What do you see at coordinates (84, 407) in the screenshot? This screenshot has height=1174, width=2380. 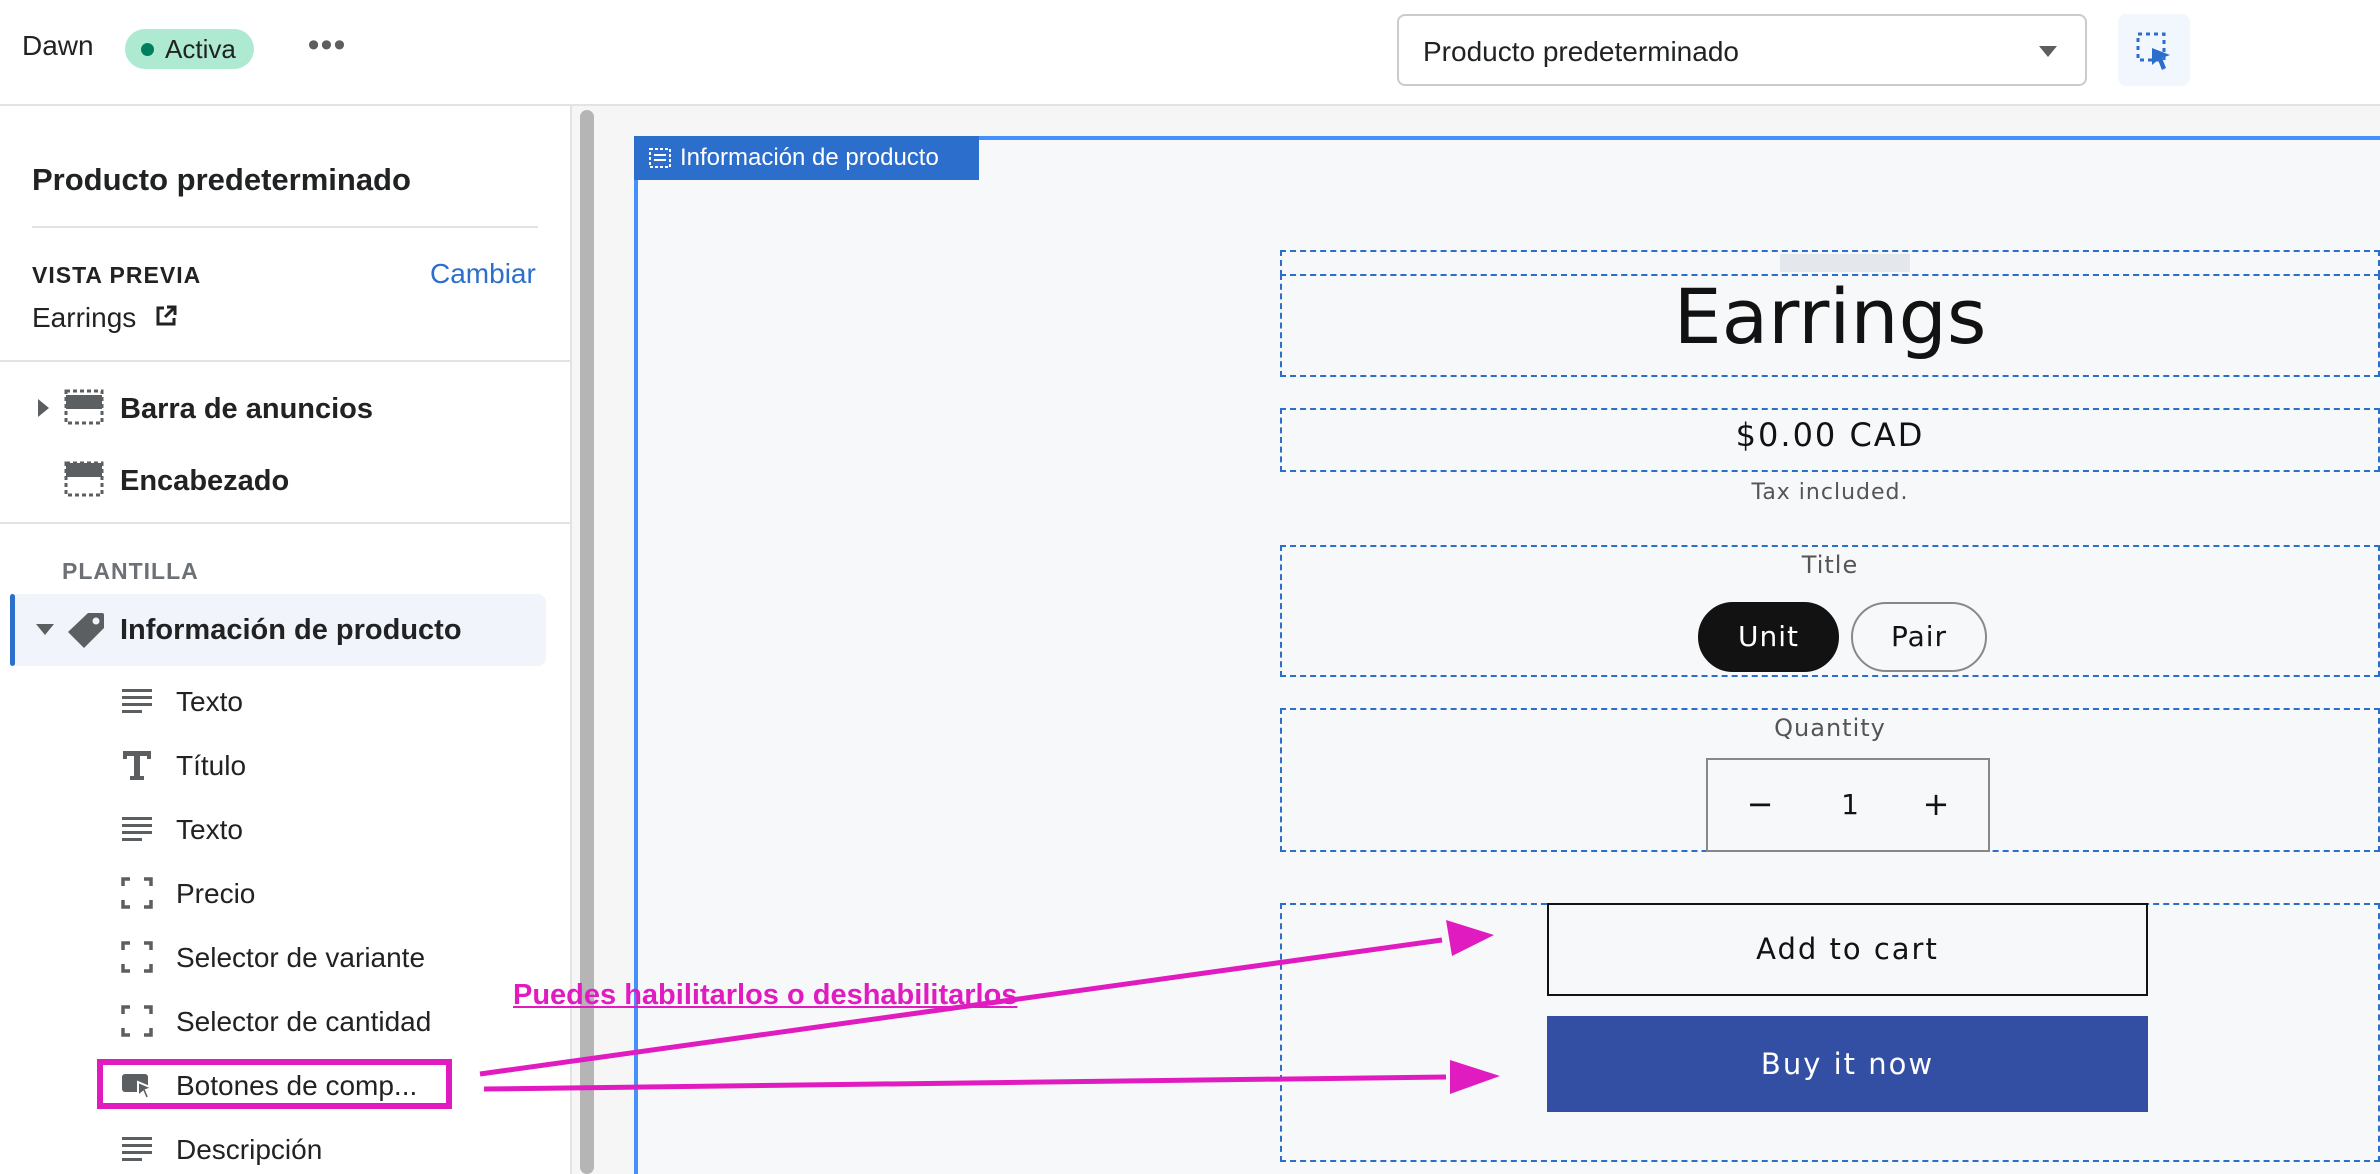 I see `announcement-bar-icon` at bounding box center [84, 407].